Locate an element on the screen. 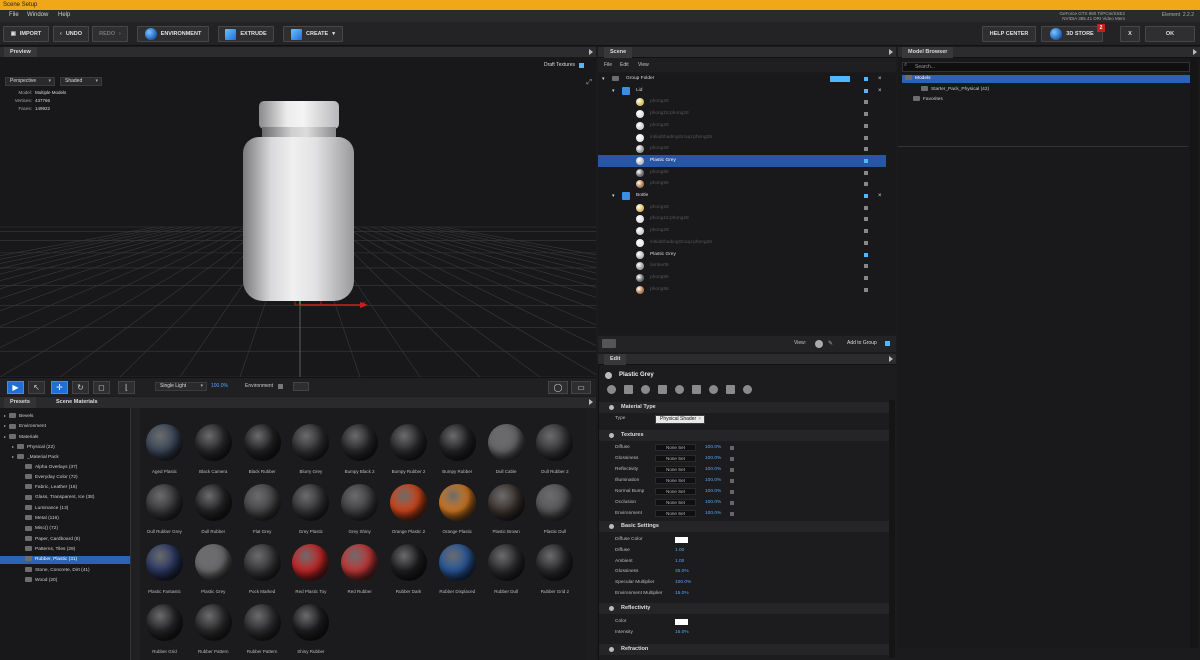  basic-setting-value: 15.0% is located at coordinates (682, 593).